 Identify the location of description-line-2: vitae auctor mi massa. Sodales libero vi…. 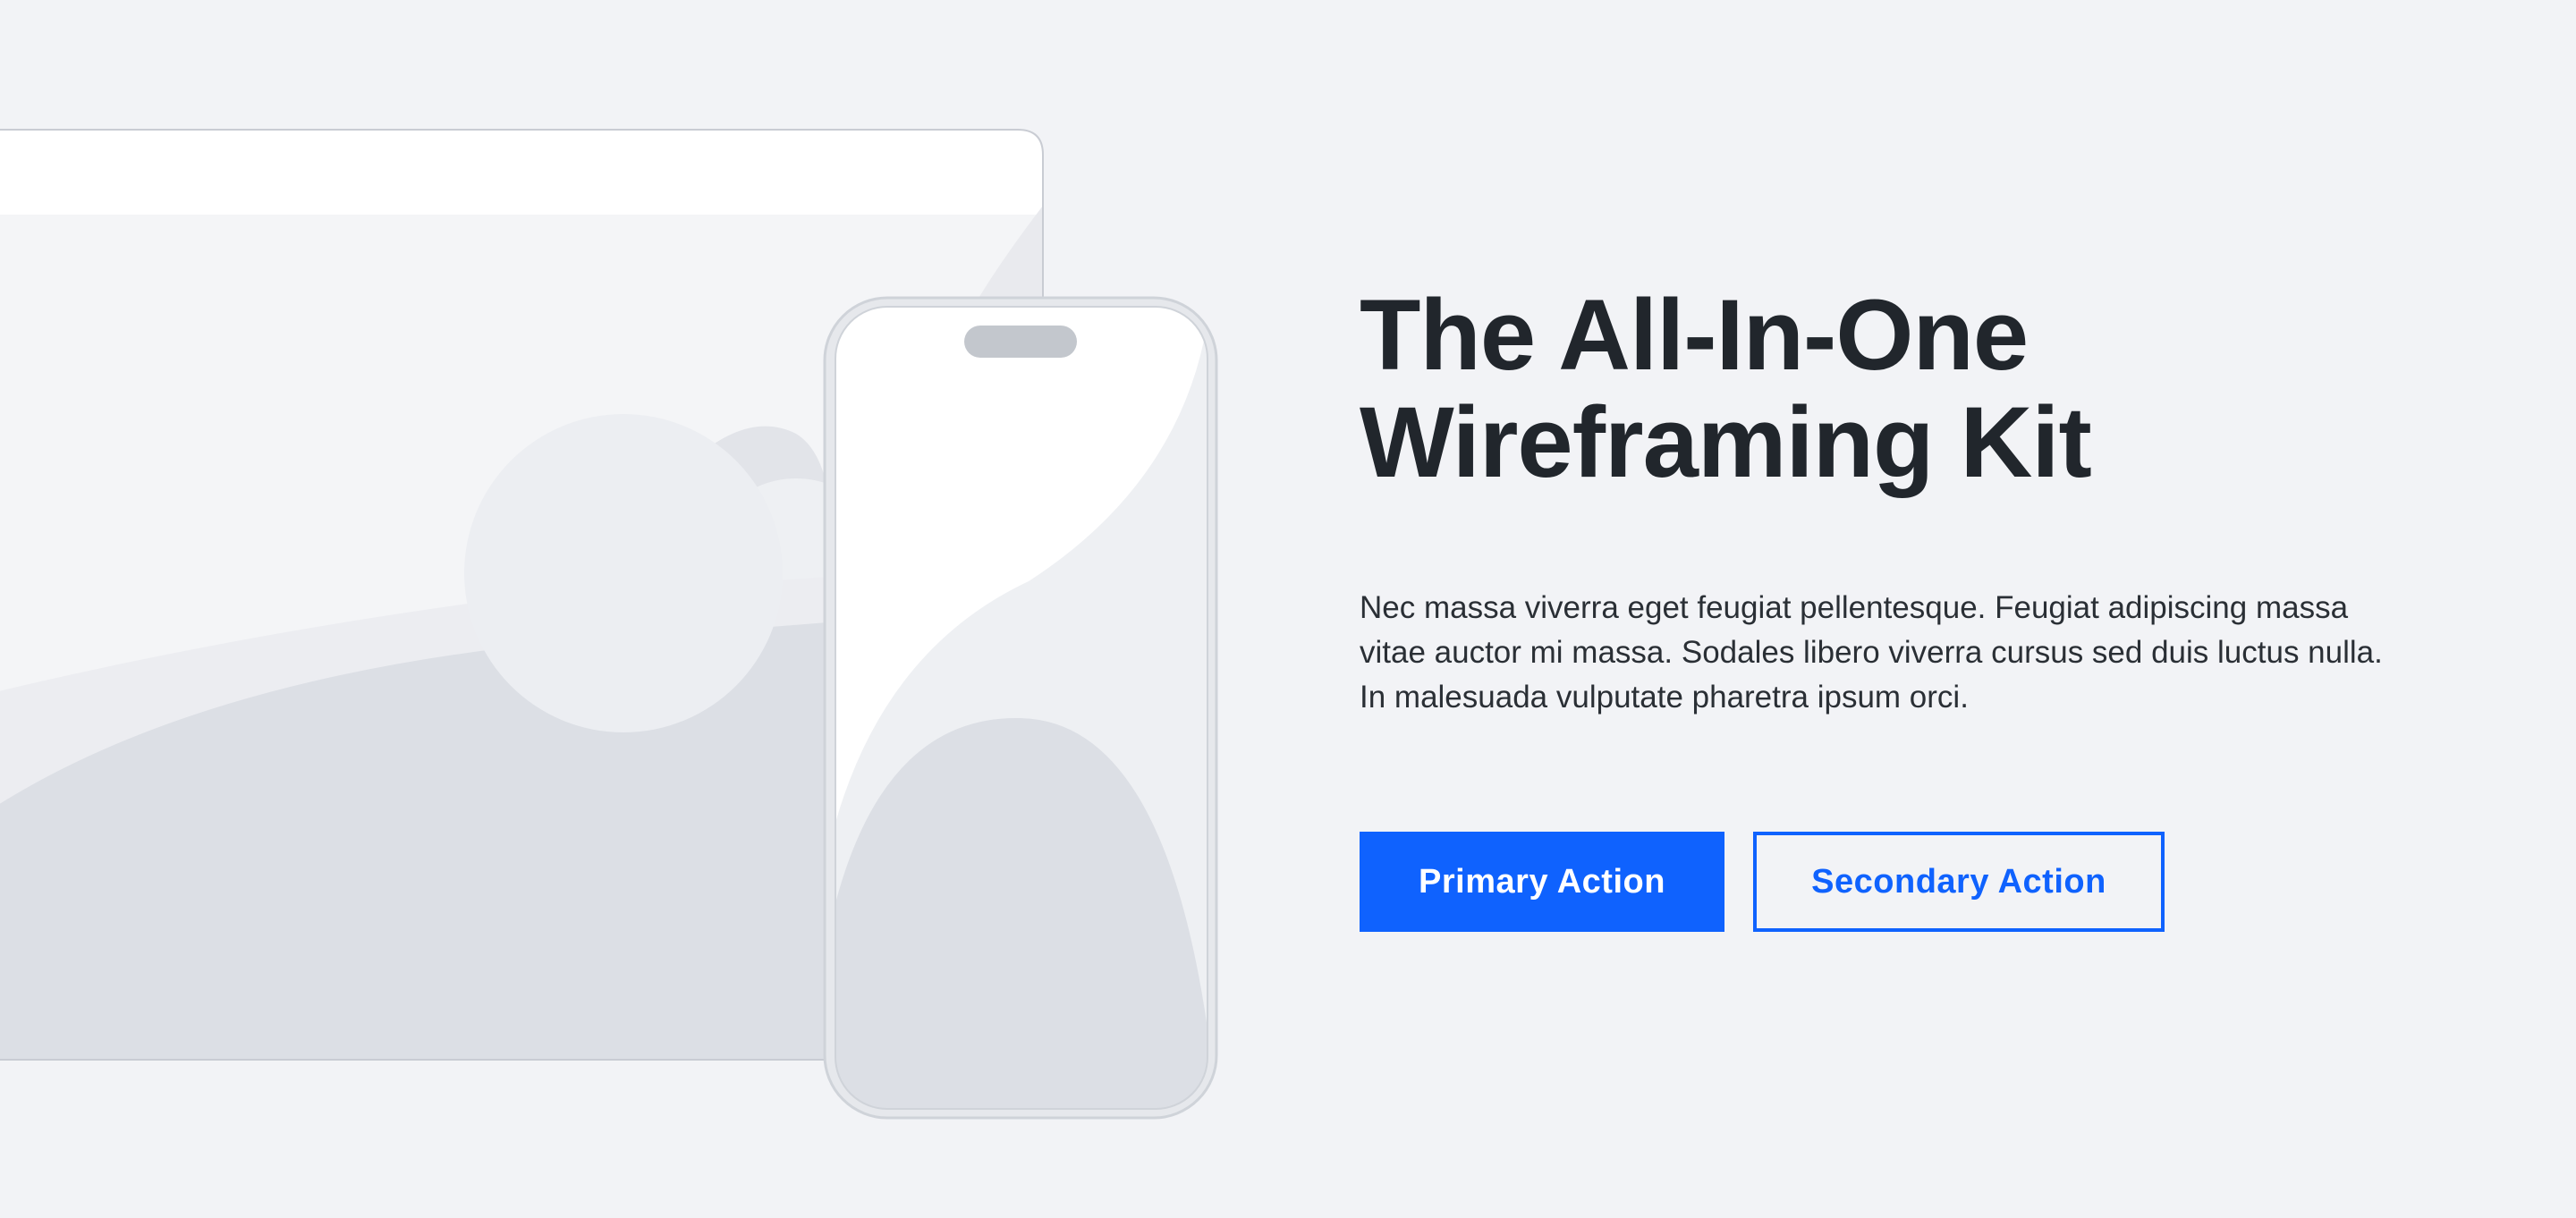
(1871, 652).